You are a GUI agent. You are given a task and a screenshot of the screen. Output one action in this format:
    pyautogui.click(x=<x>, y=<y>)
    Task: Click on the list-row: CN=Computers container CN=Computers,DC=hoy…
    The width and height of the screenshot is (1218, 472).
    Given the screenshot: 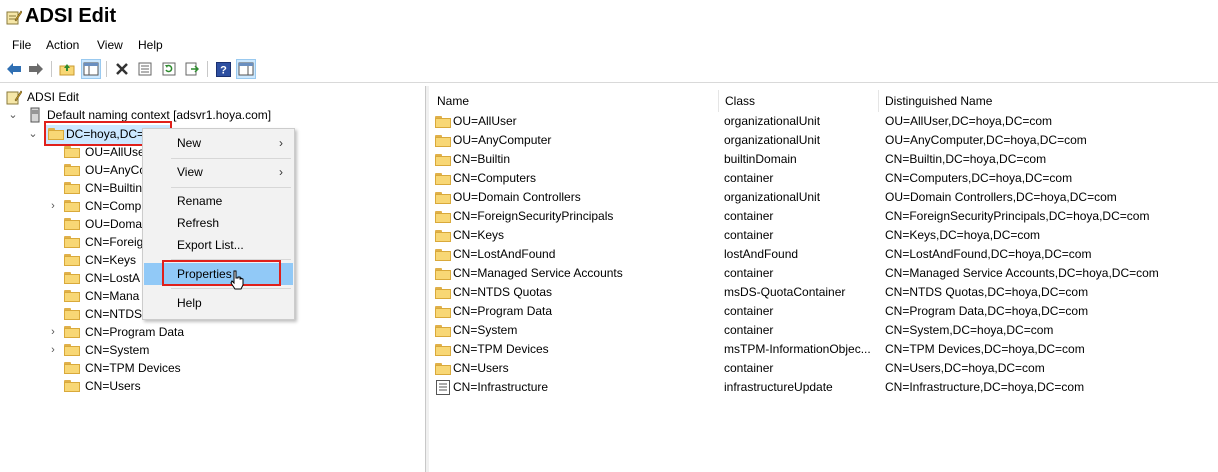 What is the action you would take?
    pyautogui.click(x=823, y=178)
    